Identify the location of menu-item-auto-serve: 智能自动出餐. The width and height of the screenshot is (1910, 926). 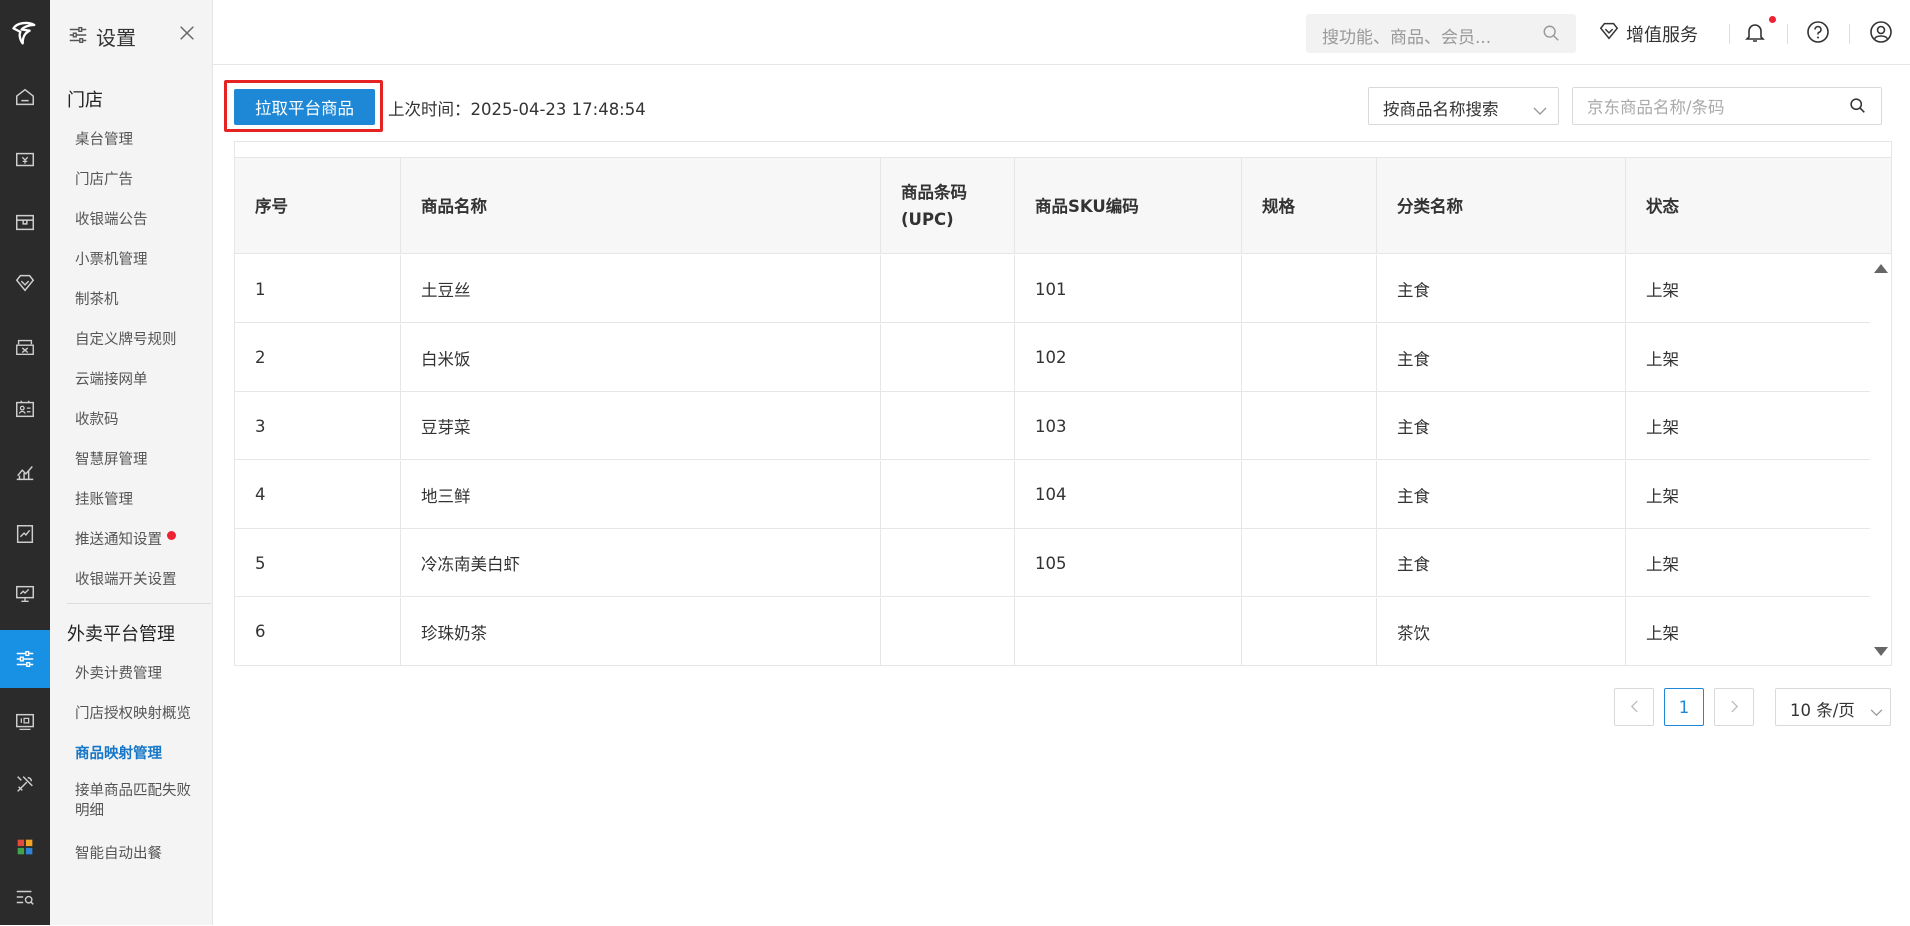
(118, 852).